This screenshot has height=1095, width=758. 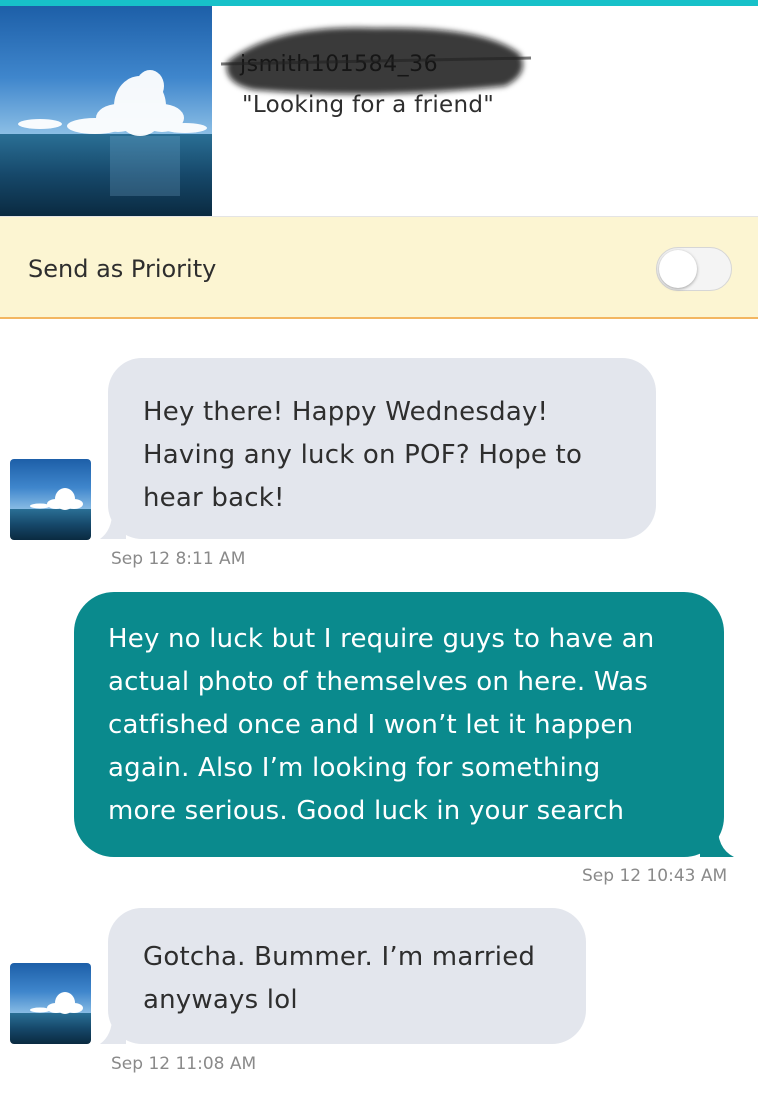 What do you see at coordinates (178, 559) in the screenshot?
I see `message-timestamp: Sep 12 8:11 AM` at bounding box center [178, 559].